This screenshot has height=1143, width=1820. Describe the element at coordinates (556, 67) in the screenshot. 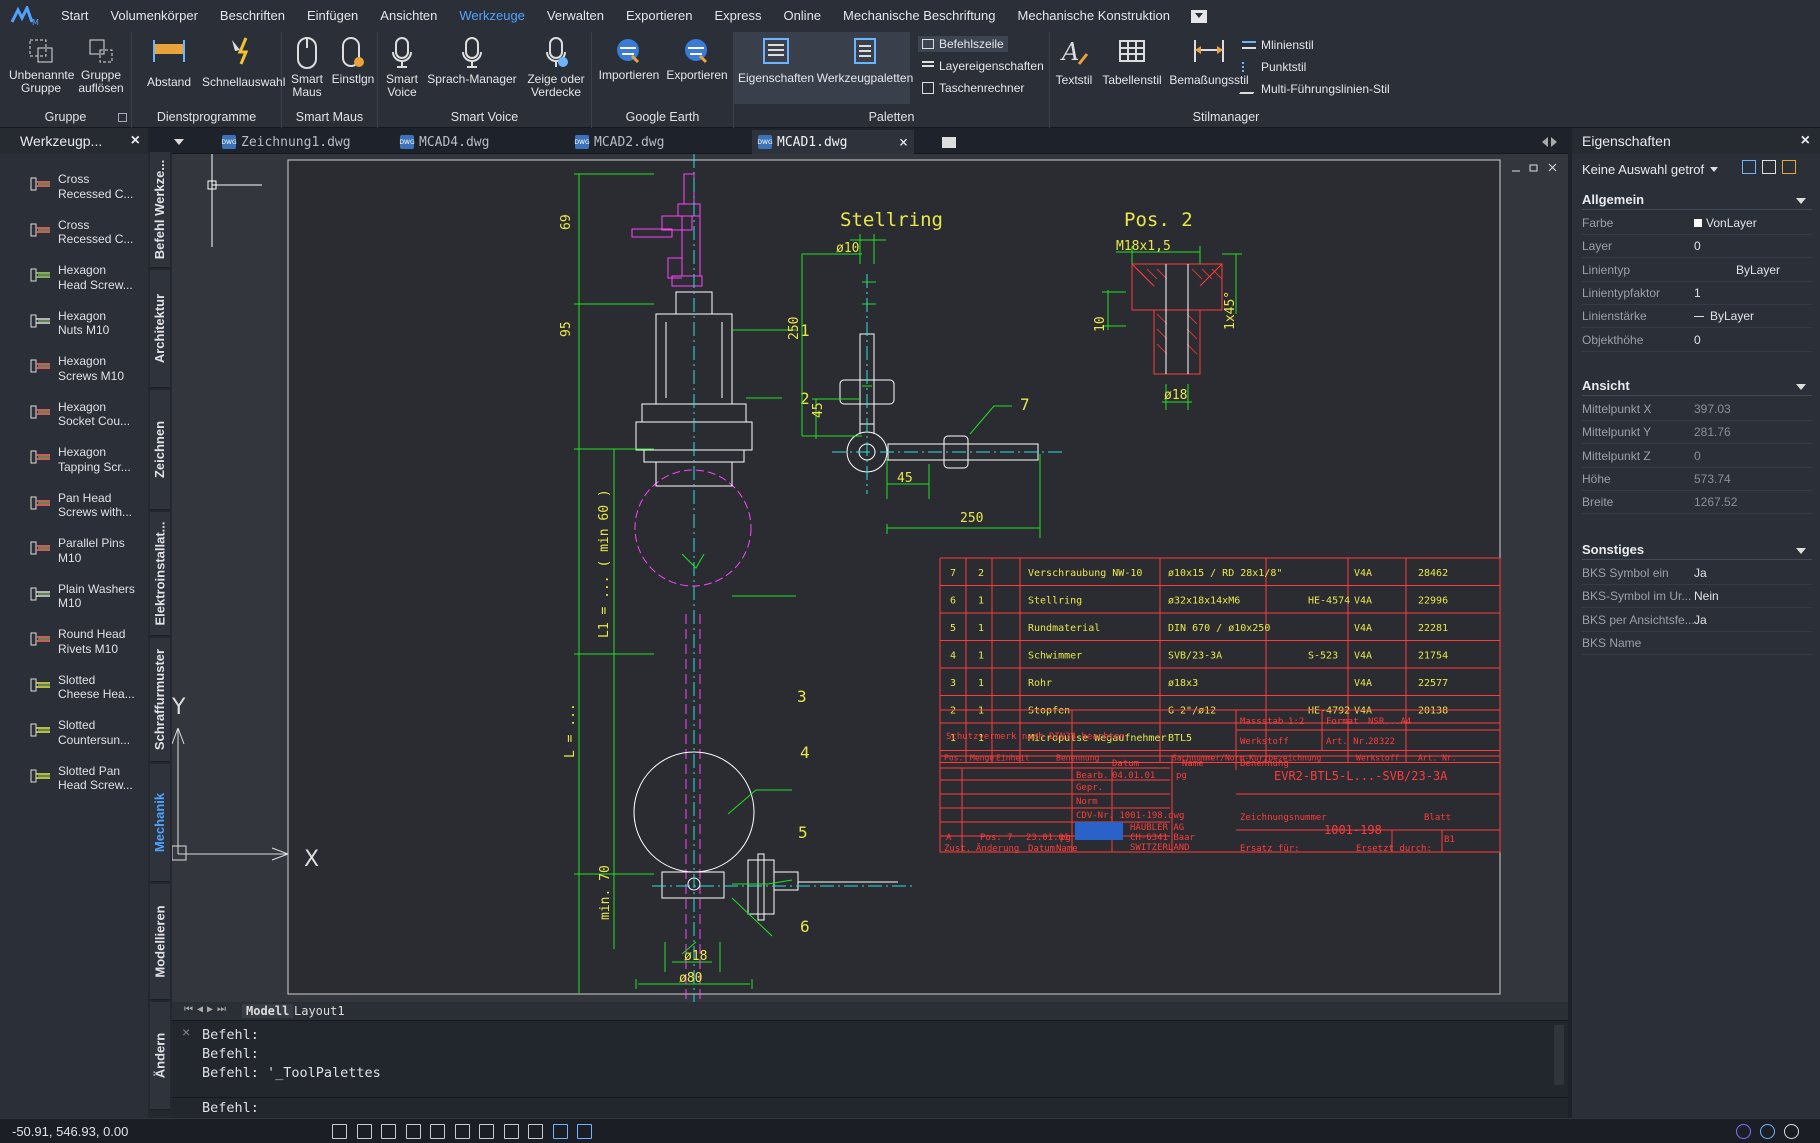

I see `show-hide-button: Zeige oder Verdecke` at that location.